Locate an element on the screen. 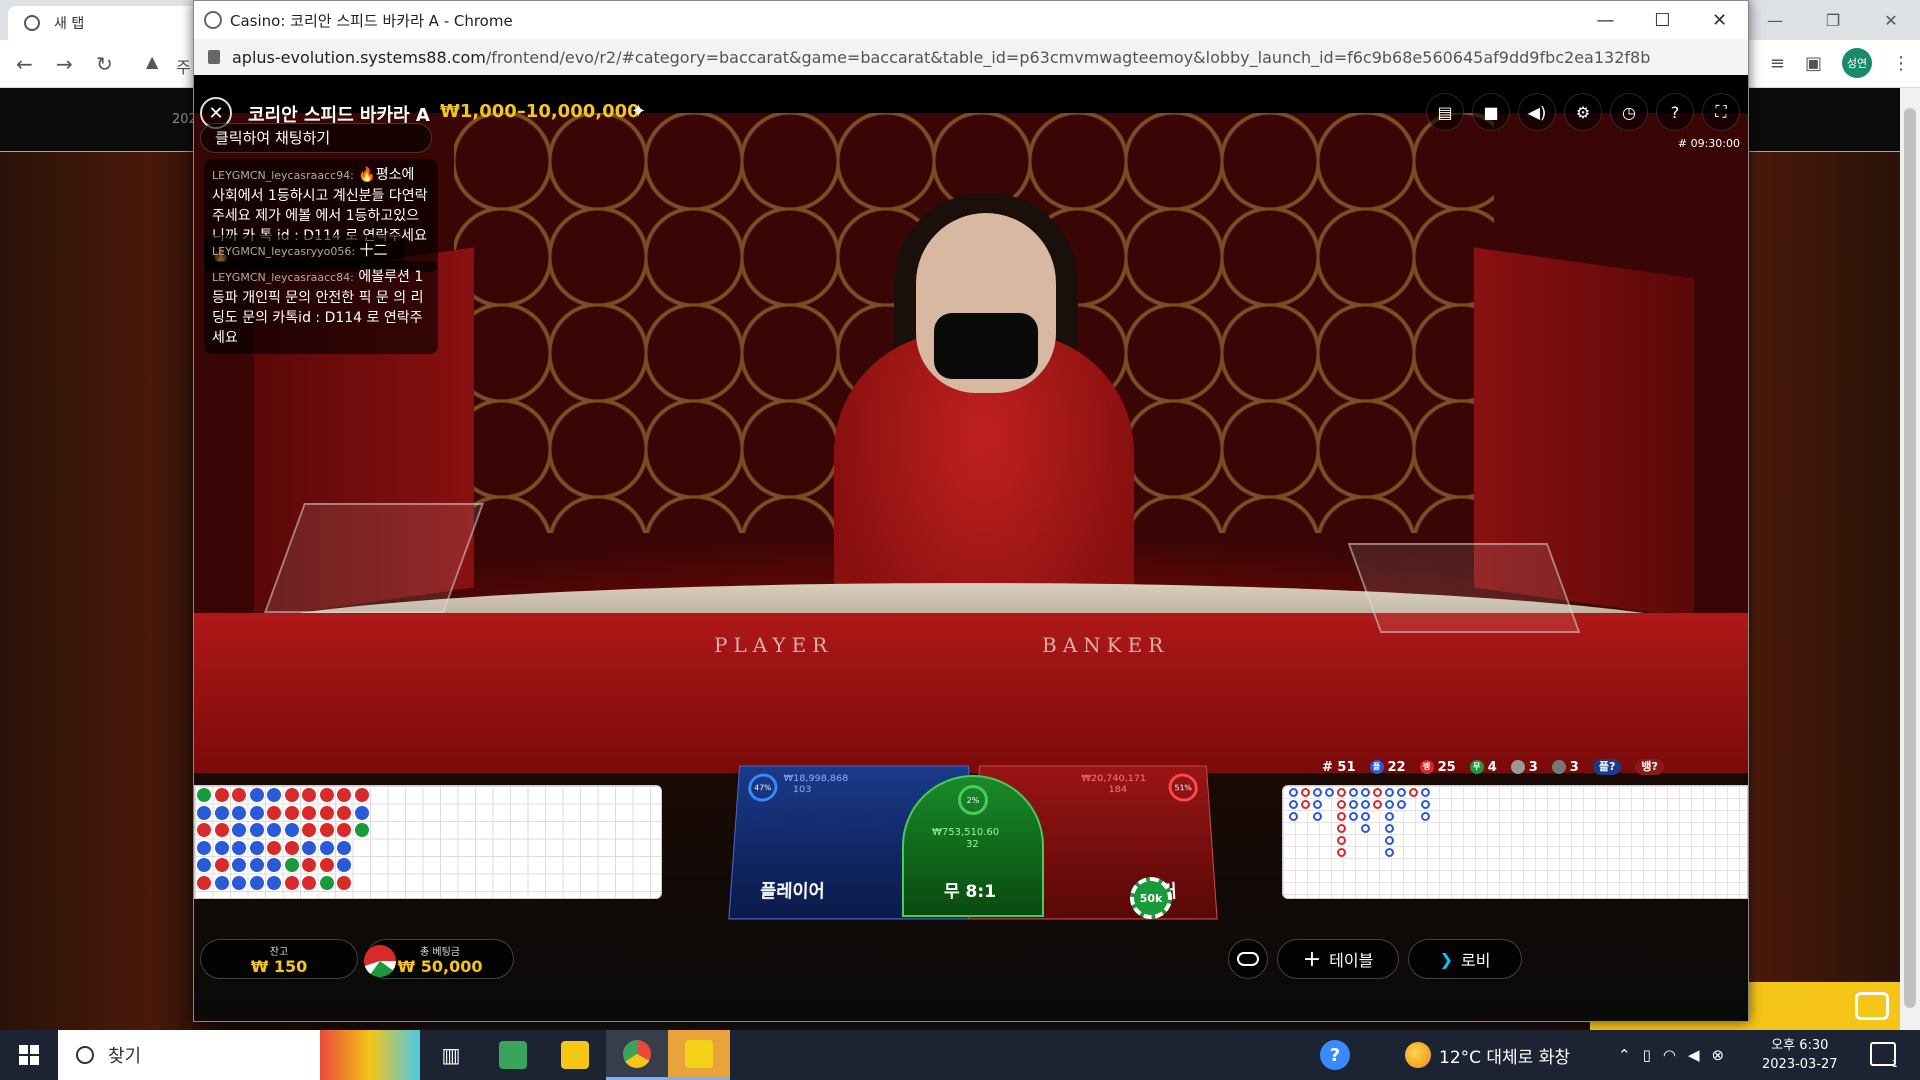  task-view-button: ▥ is located at coordinates (451, 1055).